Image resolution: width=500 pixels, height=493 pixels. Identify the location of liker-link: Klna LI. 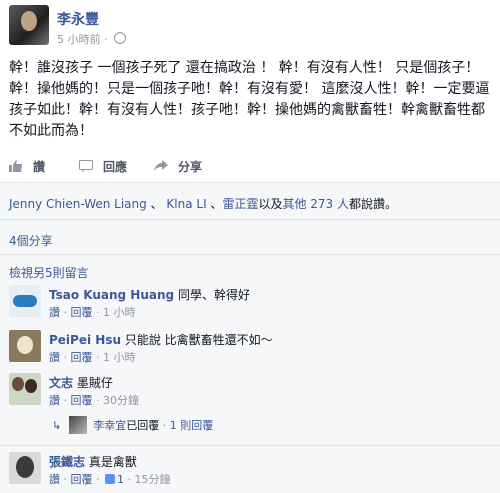
(186, 204).